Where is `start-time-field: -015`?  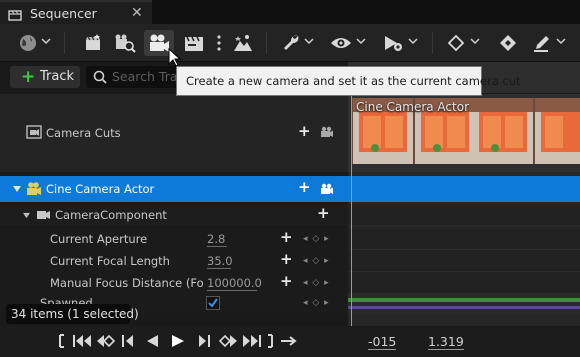
start-time-field: -015 is located at coordinates (382, 342).